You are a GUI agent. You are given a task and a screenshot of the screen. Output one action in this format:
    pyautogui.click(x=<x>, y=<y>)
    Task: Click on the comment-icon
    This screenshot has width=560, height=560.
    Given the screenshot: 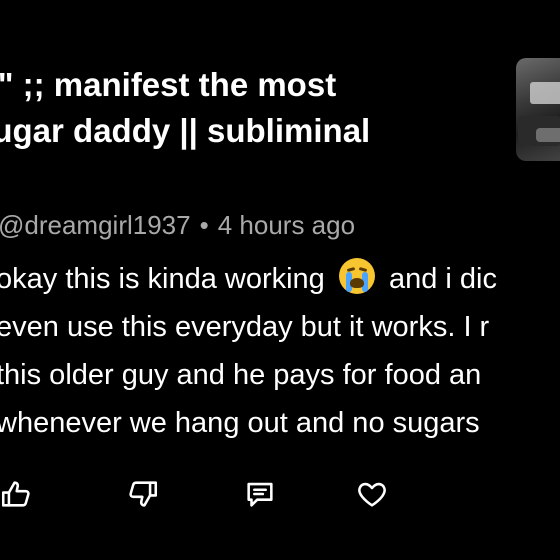 What is the action you would take?
    pyautogui.click(x=260, y=494)
    